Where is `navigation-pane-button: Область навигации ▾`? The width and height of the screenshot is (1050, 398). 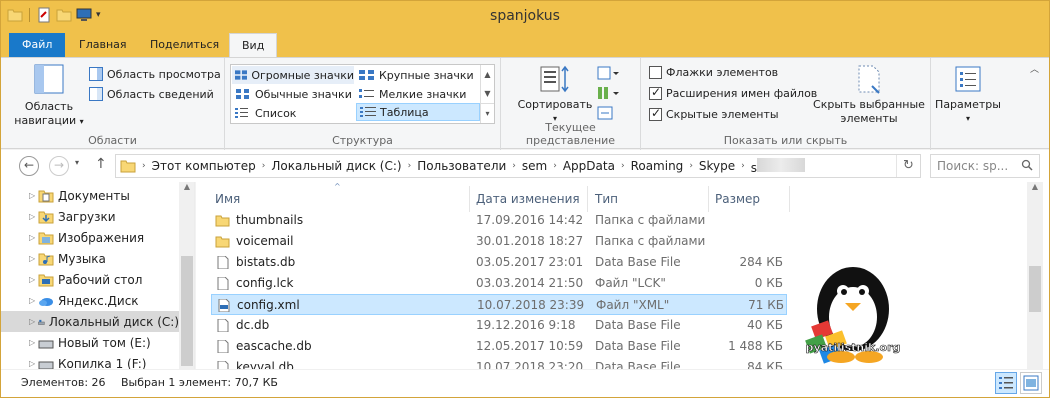
navigation-pane-button: Область навигации ▾ is located at coordinates (49, 96).